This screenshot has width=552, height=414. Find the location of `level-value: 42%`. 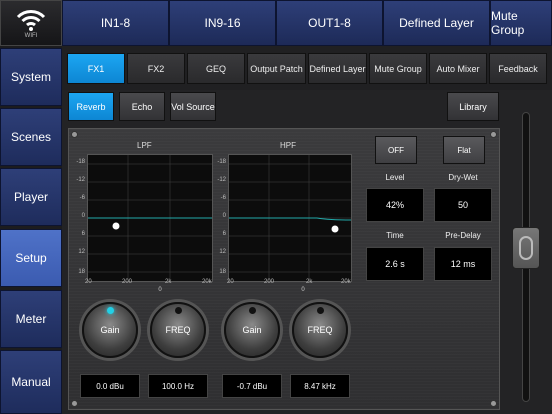

level-value: 42% is located at coordinates (395, 205).